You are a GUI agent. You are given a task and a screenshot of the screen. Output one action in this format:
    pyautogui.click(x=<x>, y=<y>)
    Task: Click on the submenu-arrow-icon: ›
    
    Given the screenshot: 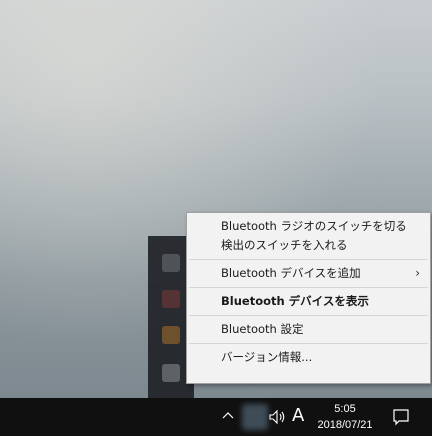 What is the action you would take?
    pyautogui.click(x=417, y=273)
    